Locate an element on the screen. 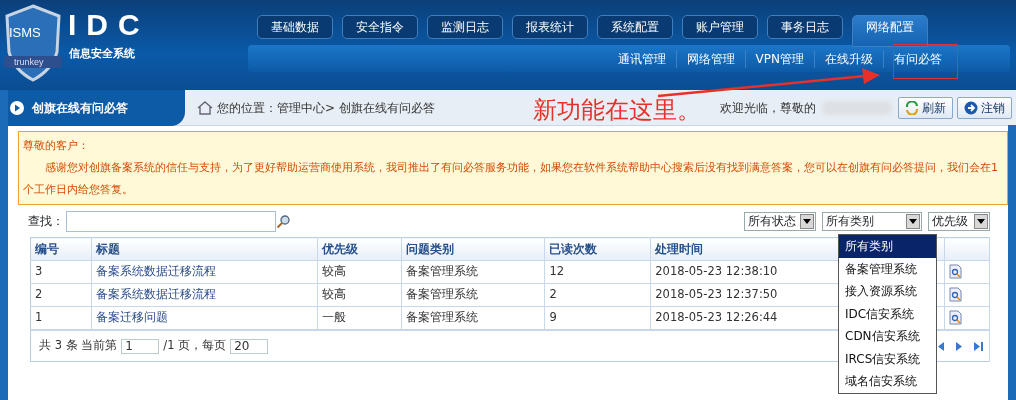 The height and width of the screenshot is (400, 1016). subnav-link: 通讯管理 is located at coordinates (641, 58).